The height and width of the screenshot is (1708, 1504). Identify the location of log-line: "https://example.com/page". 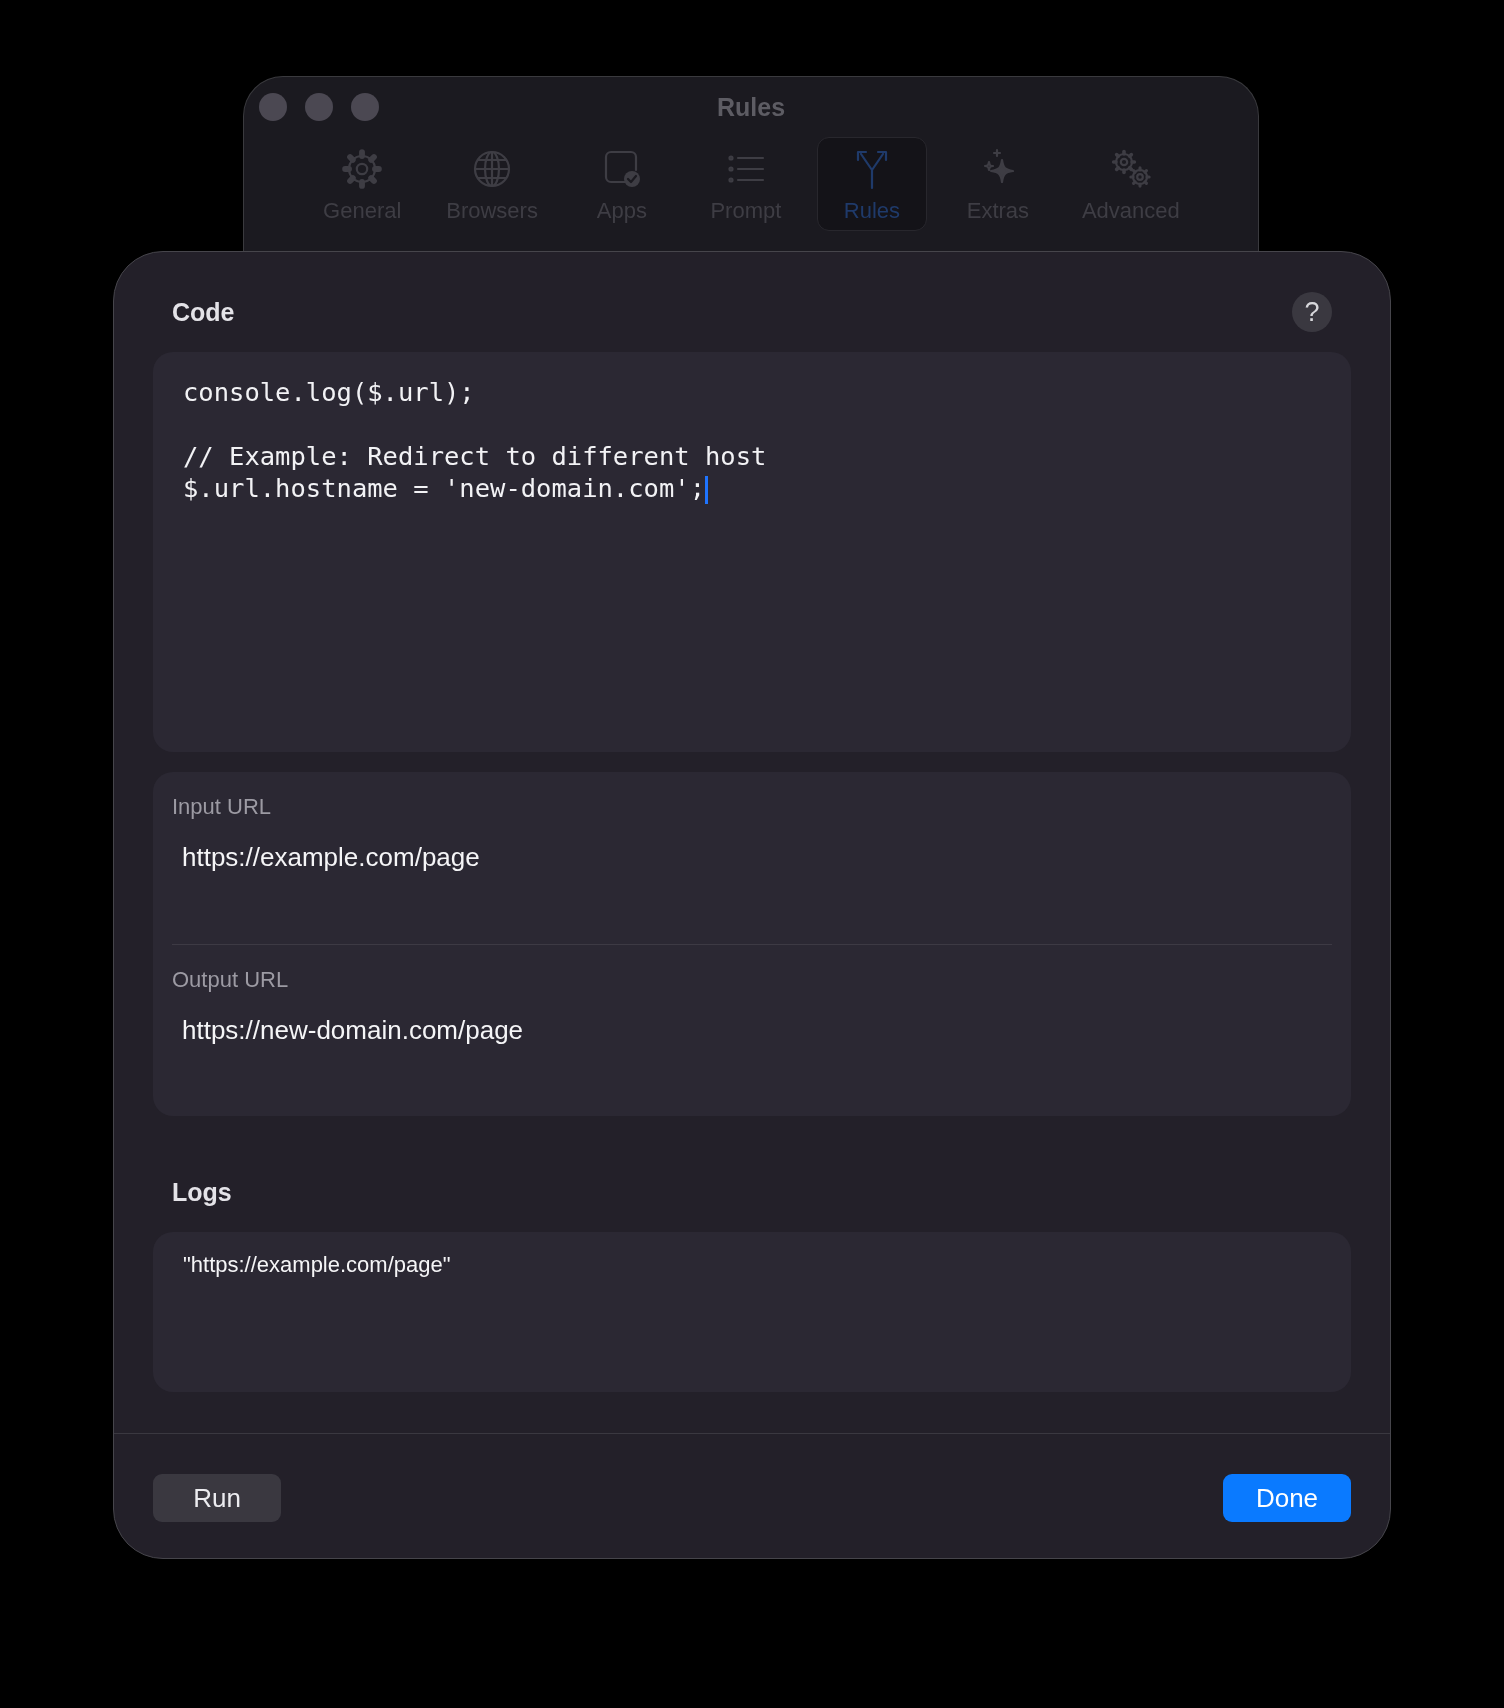
(317, 1265).